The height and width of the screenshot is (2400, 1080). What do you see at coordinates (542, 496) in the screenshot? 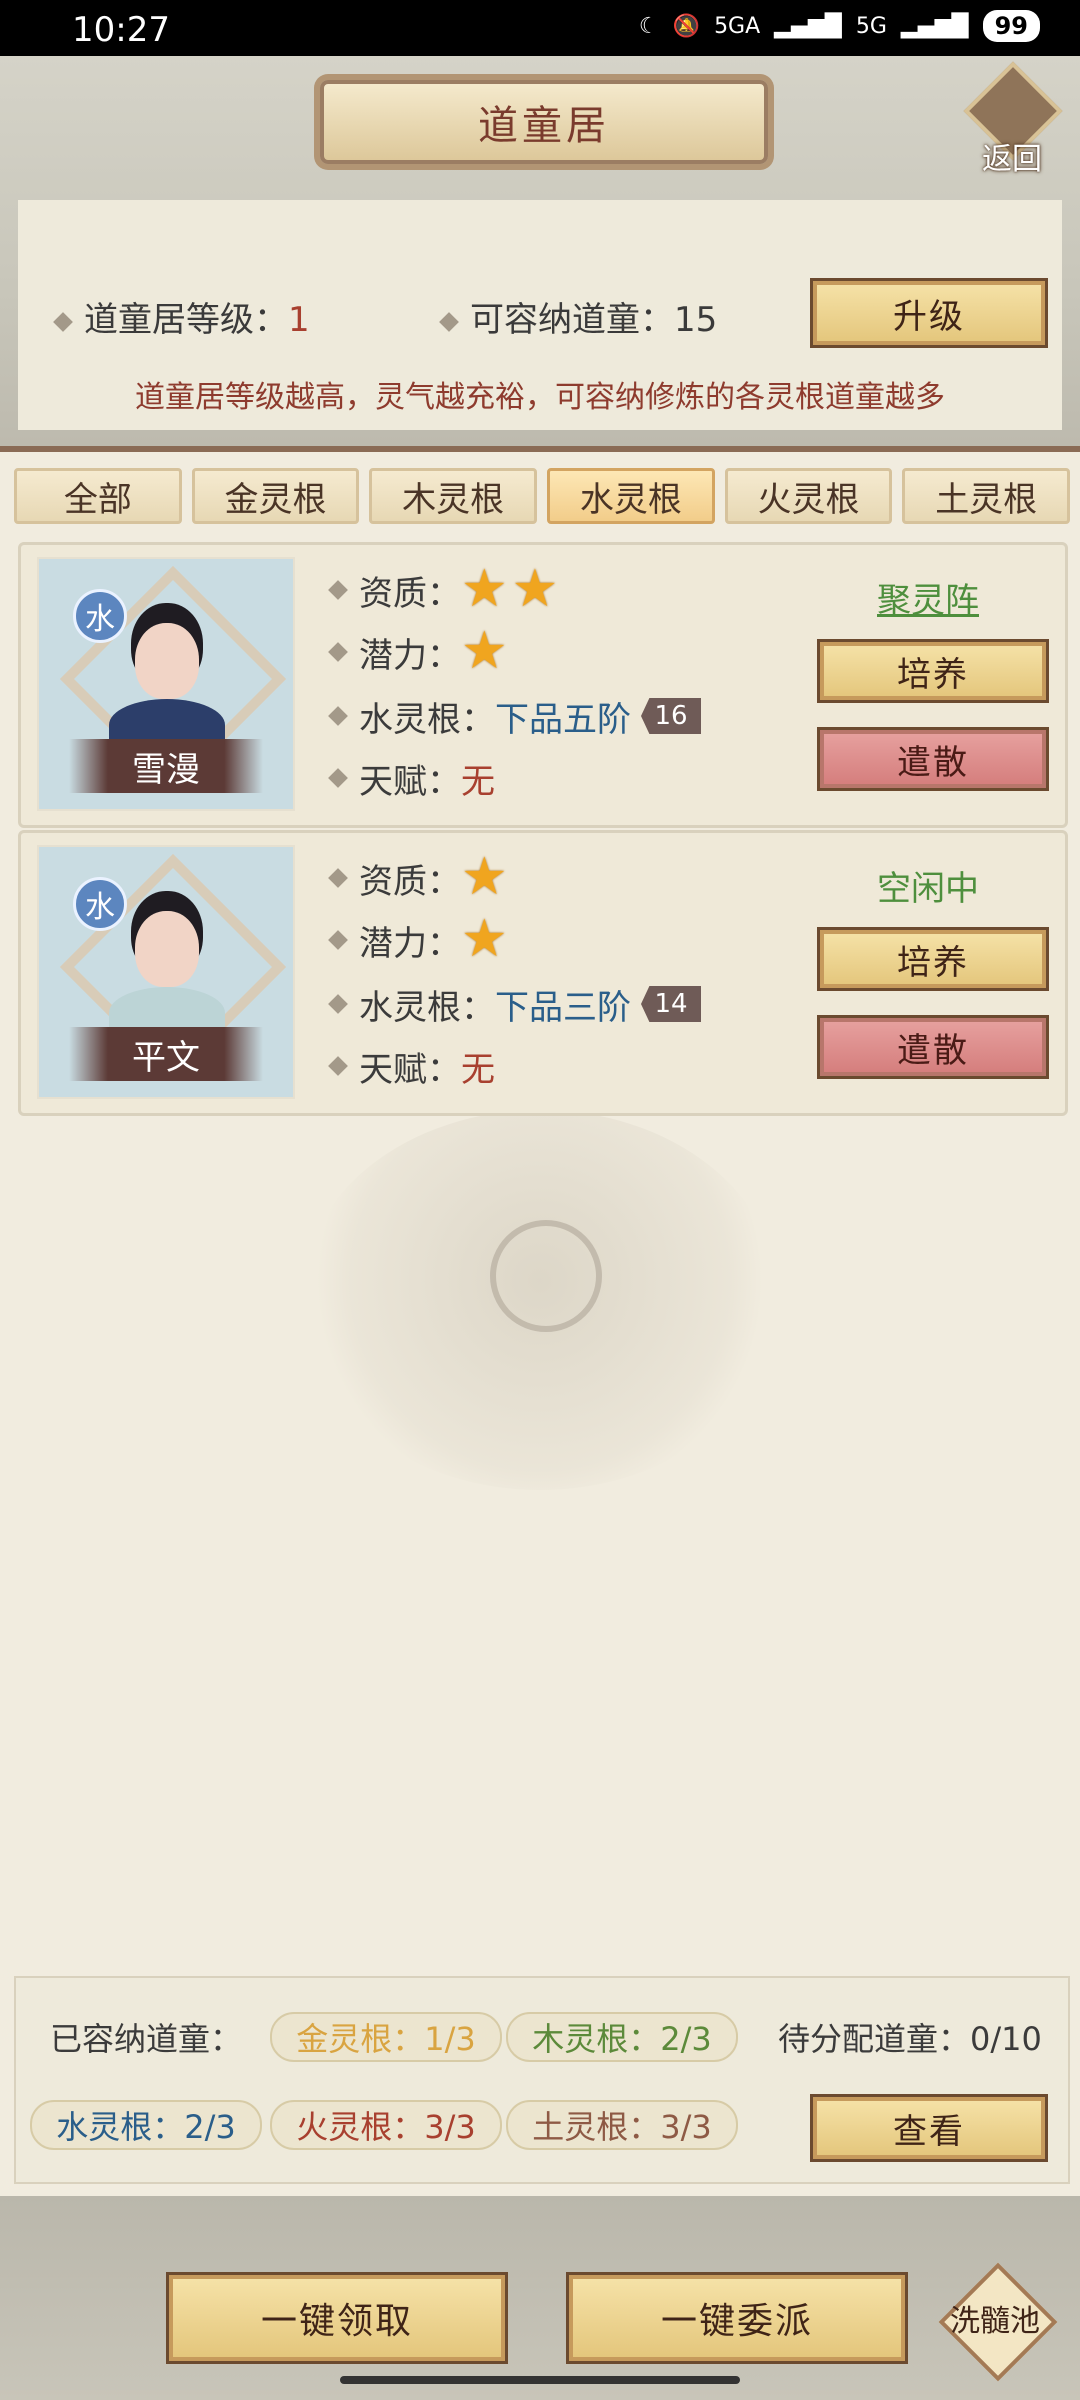
I see `root-filter-tabs: 全部 金灵根 木灵根 水灵根 火灵根 土灵根` at bounding box center [542, 496].